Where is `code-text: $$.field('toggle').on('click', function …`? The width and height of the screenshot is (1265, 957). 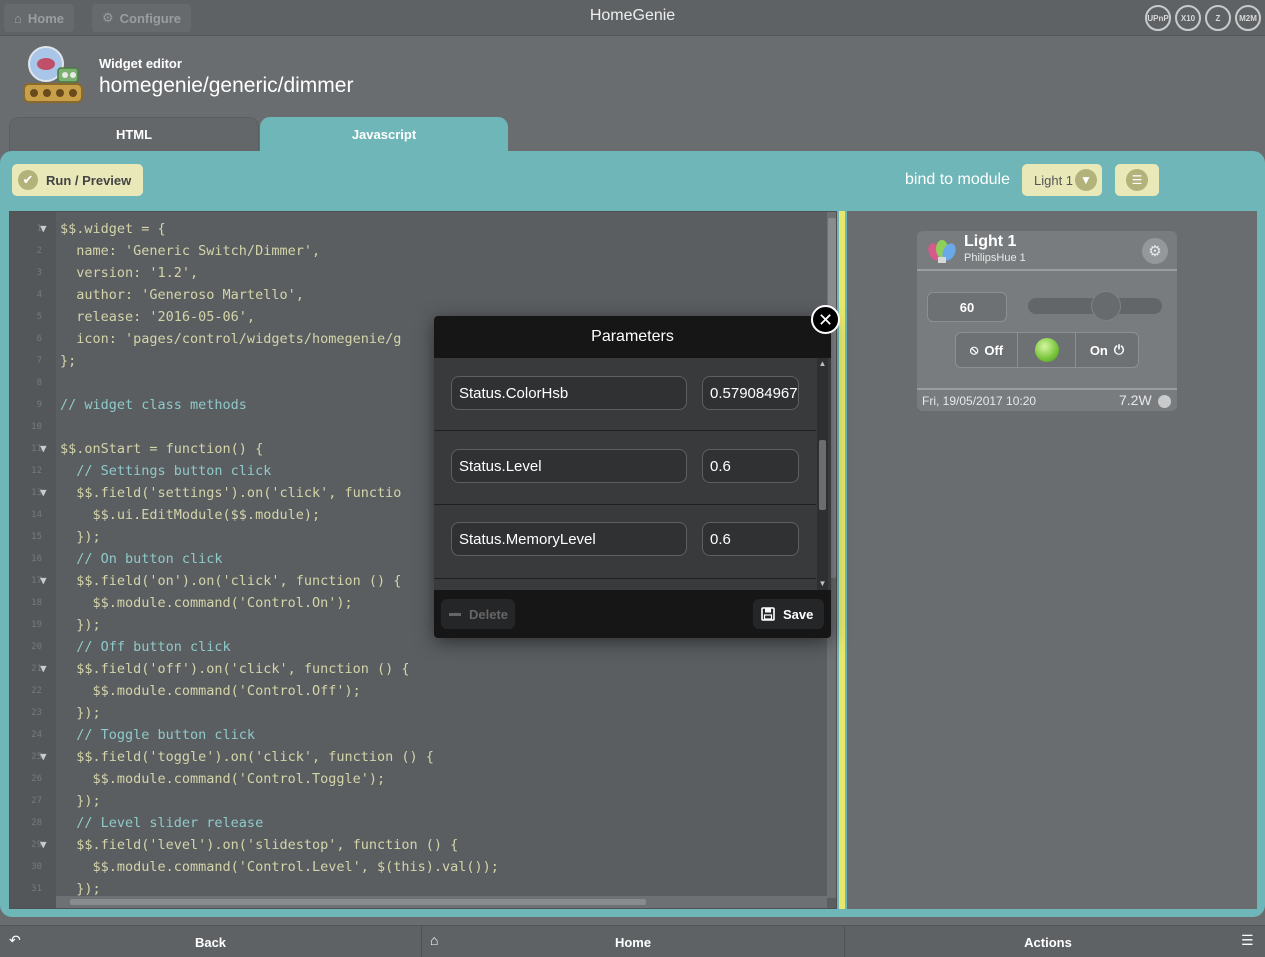 code-text: $$.field('toggle').on('click', function … is located at coordinates (247, 757).